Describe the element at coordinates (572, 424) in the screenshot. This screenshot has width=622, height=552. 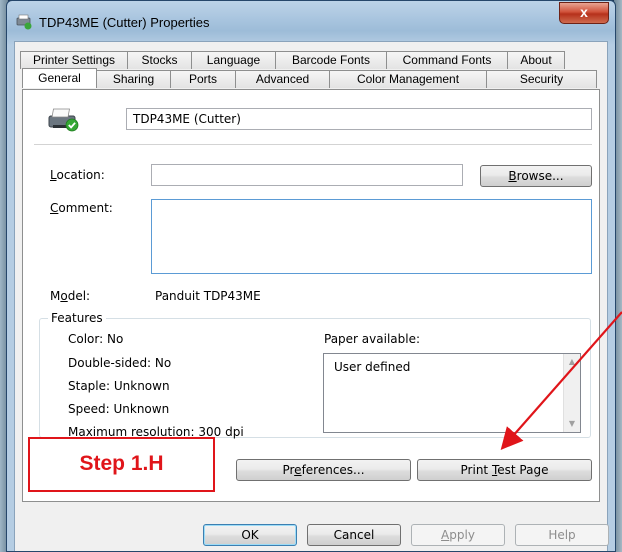
I see `scroll-down-icon: ▼` at that location.